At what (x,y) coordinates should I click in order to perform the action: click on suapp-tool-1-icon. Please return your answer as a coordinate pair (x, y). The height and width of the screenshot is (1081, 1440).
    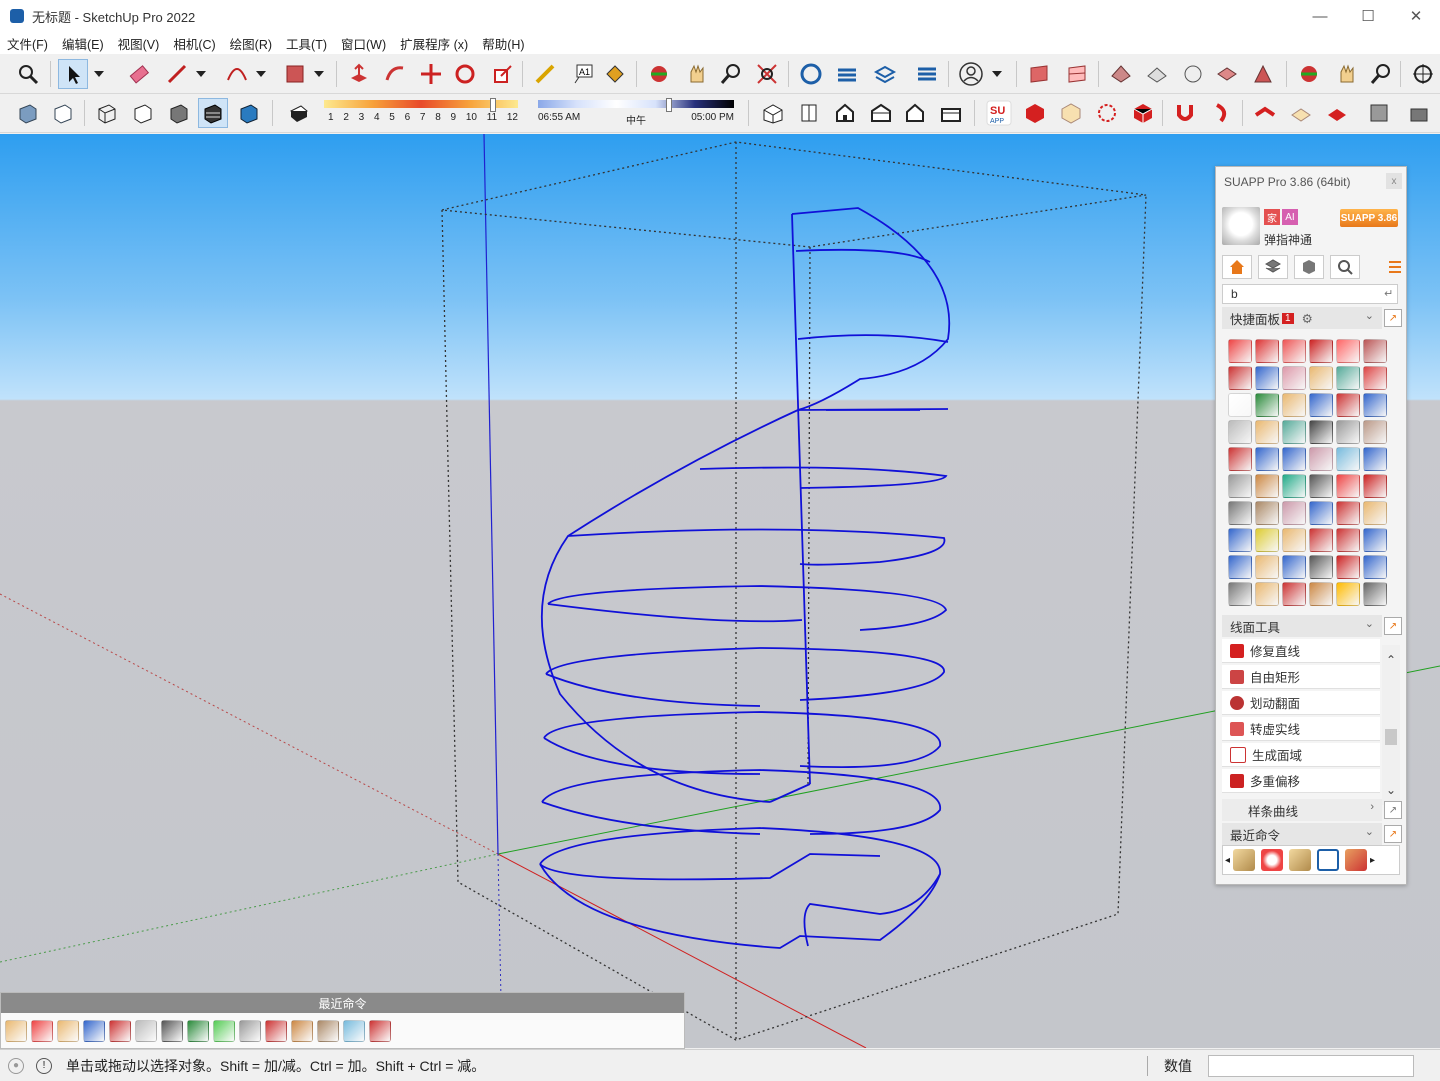
    Looking at the image, I should click on (1265, 113).